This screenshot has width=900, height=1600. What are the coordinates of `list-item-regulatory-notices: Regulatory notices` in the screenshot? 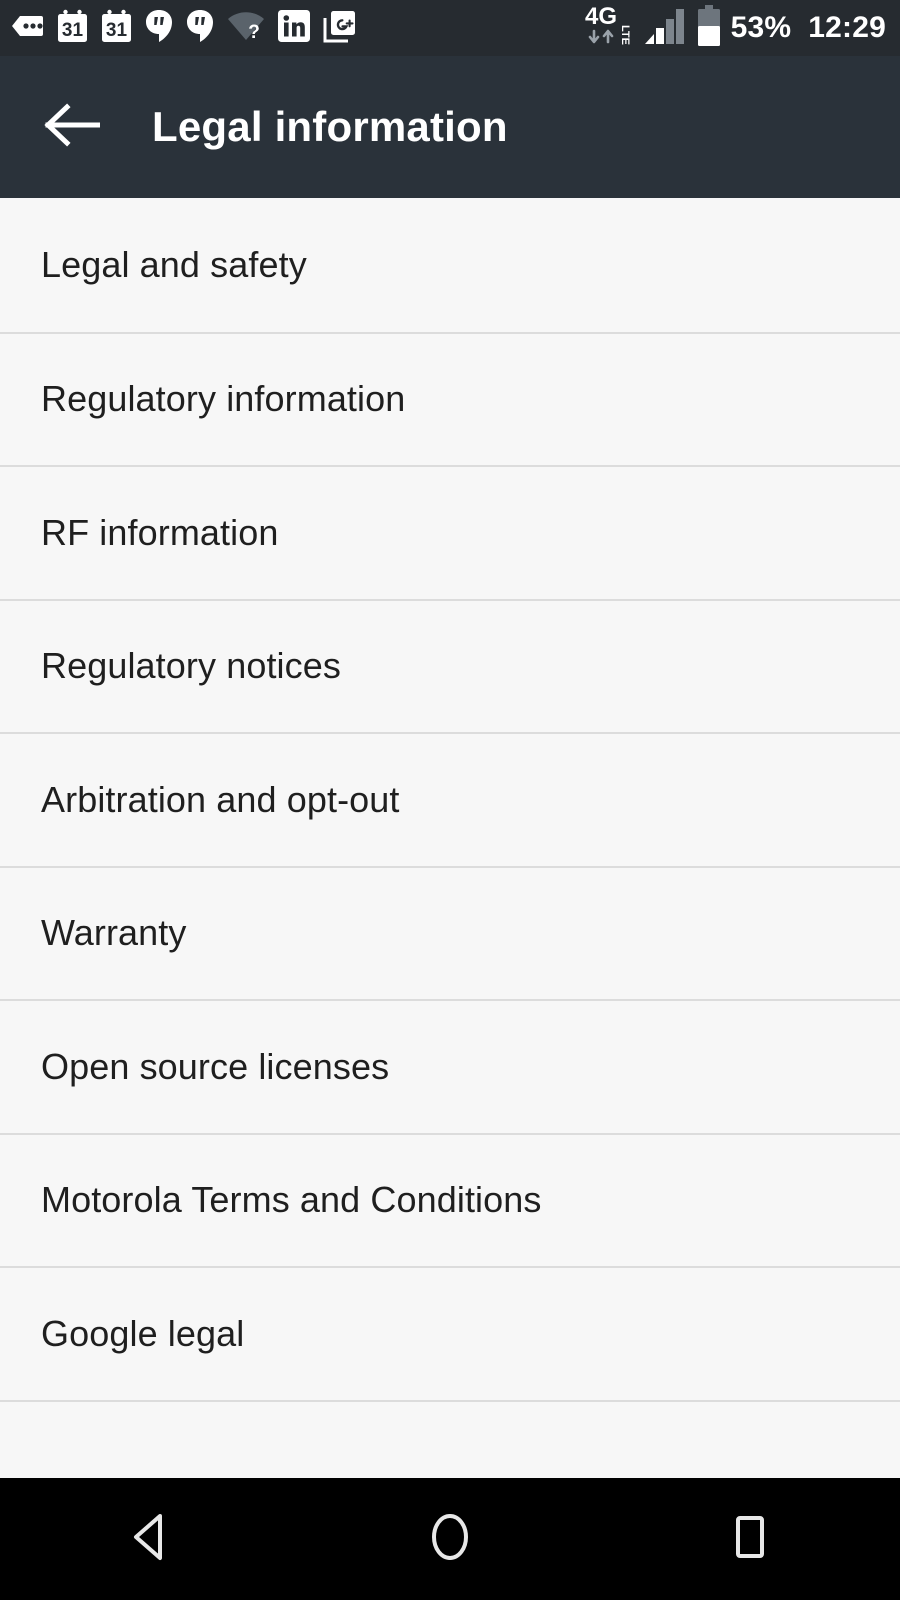 It's located at (450, 665).